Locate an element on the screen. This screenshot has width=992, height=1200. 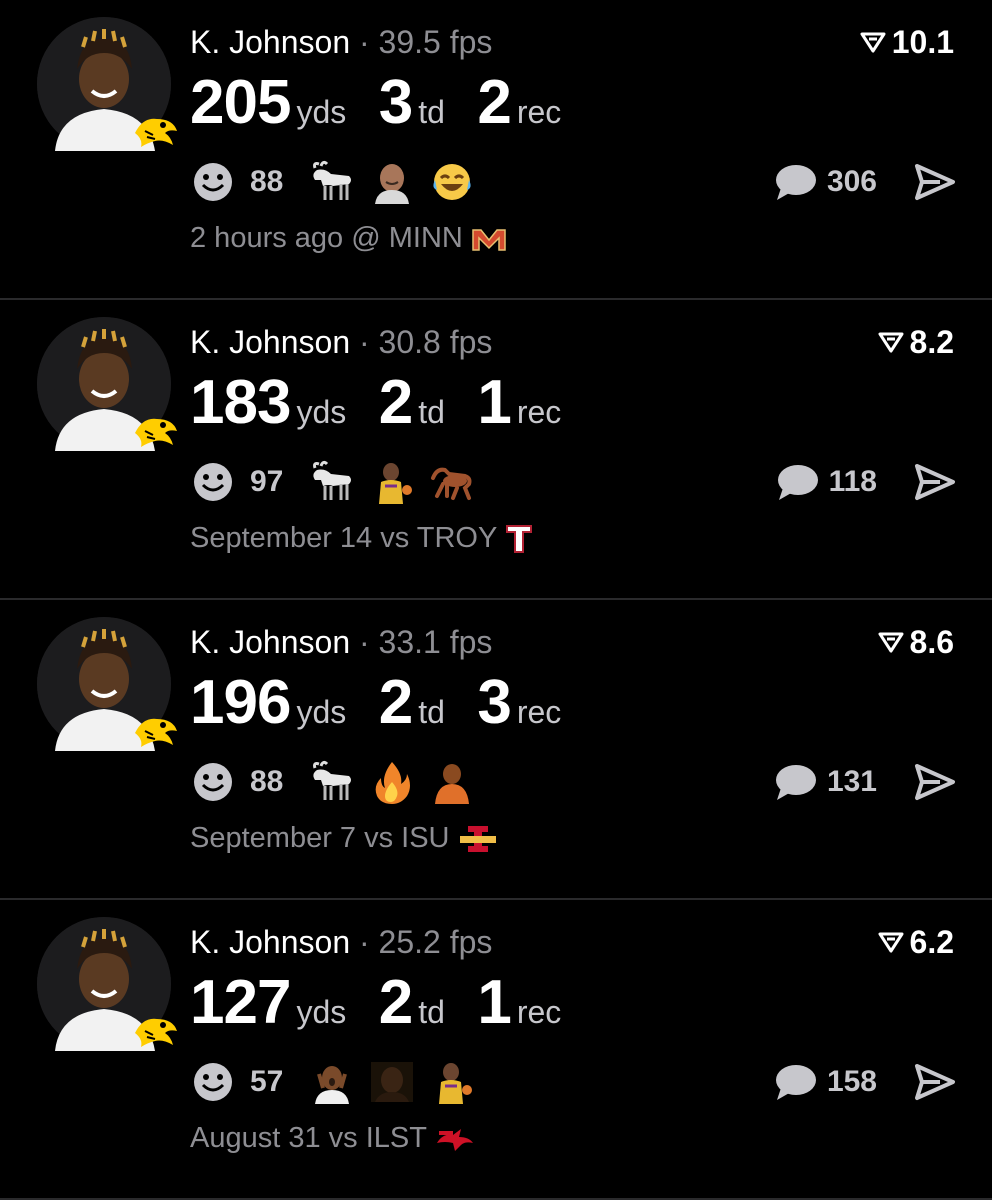
fps-value: 30.8 fps is located at coordinates (435, 342).